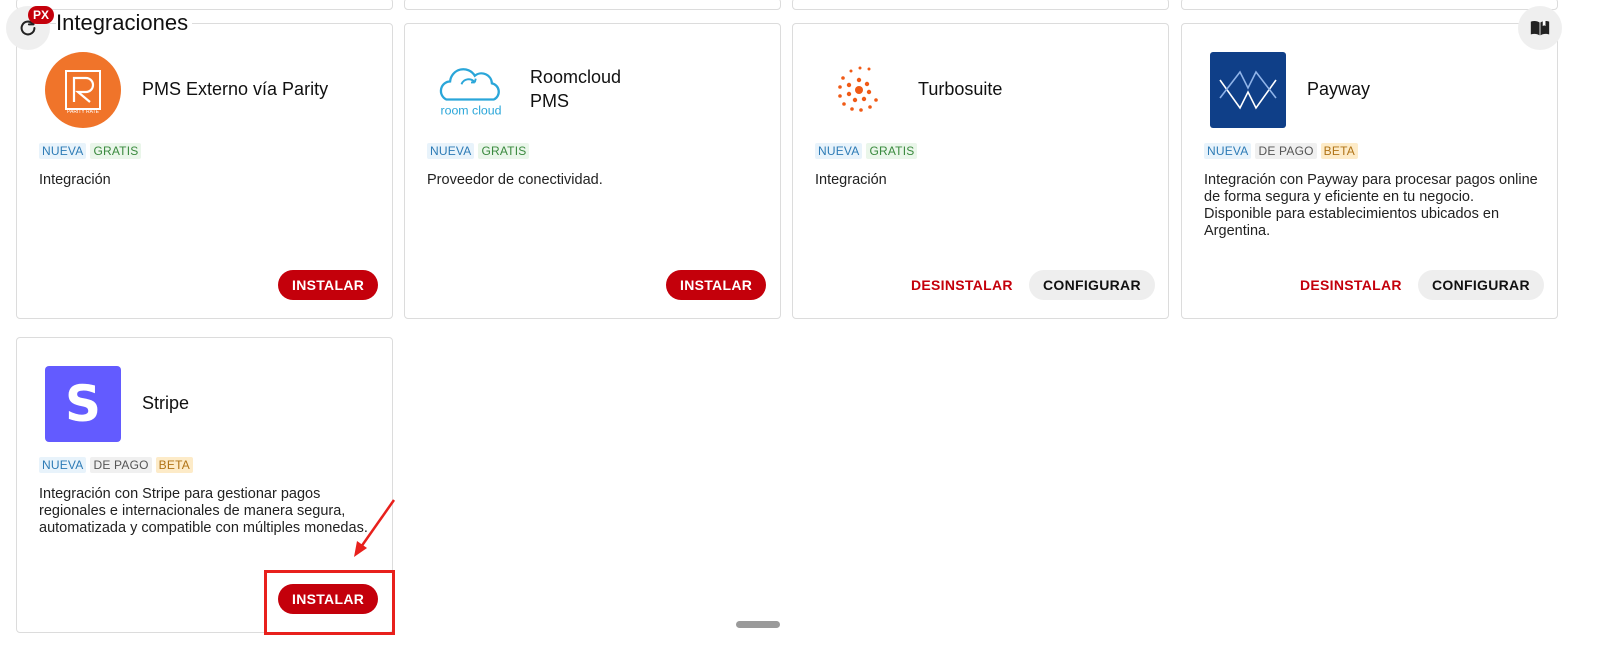 The image size is (1600, 646). Describe the element at coordinates (758, 624) in the screenshot. I see `drag-handle` at that location.